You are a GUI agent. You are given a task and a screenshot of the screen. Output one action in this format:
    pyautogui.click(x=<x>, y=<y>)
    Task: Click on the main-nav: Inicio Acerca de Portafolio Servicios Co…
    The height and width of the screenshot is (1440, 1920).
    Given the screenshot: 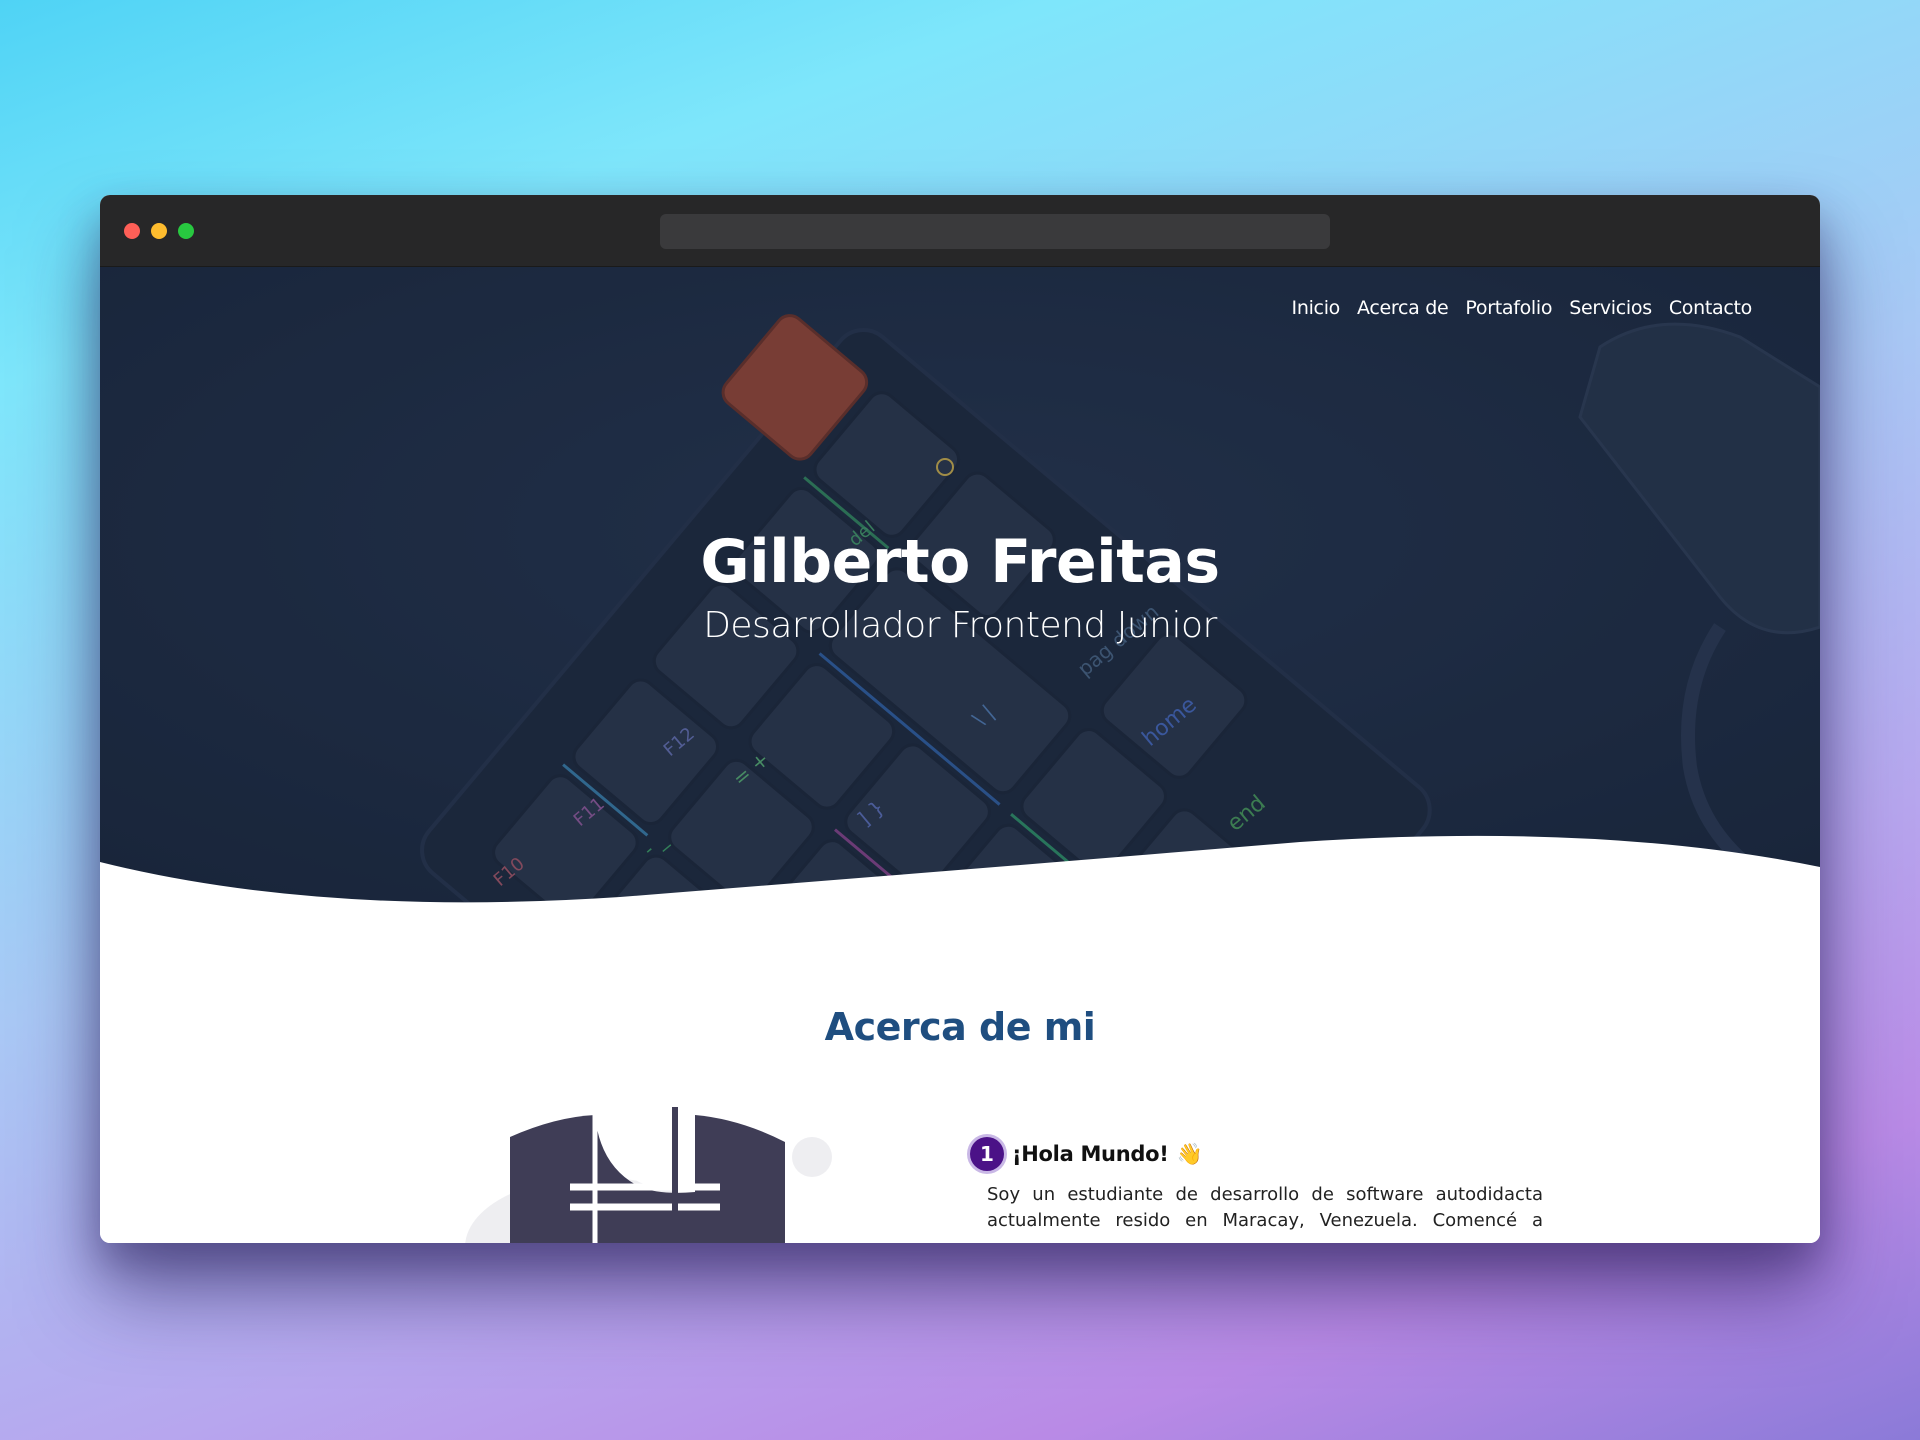 What is the action you would take?
    pyautogui.click(x=1522, y=308)
    